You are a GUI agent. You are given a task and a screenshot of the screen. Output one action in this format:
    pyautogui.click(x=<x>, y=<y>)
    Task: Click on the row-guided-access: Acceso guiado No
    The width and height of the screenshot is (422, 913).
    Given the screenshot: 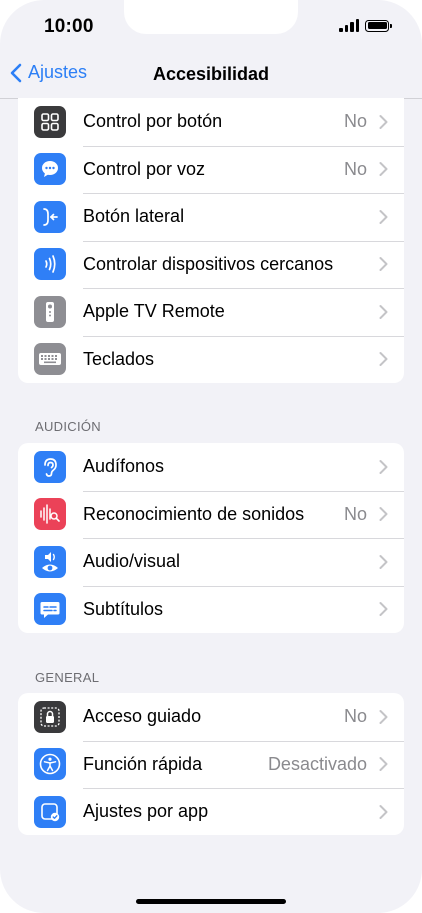 What is the action you would take?
    pyautogui.click(x=211, y=717)
    